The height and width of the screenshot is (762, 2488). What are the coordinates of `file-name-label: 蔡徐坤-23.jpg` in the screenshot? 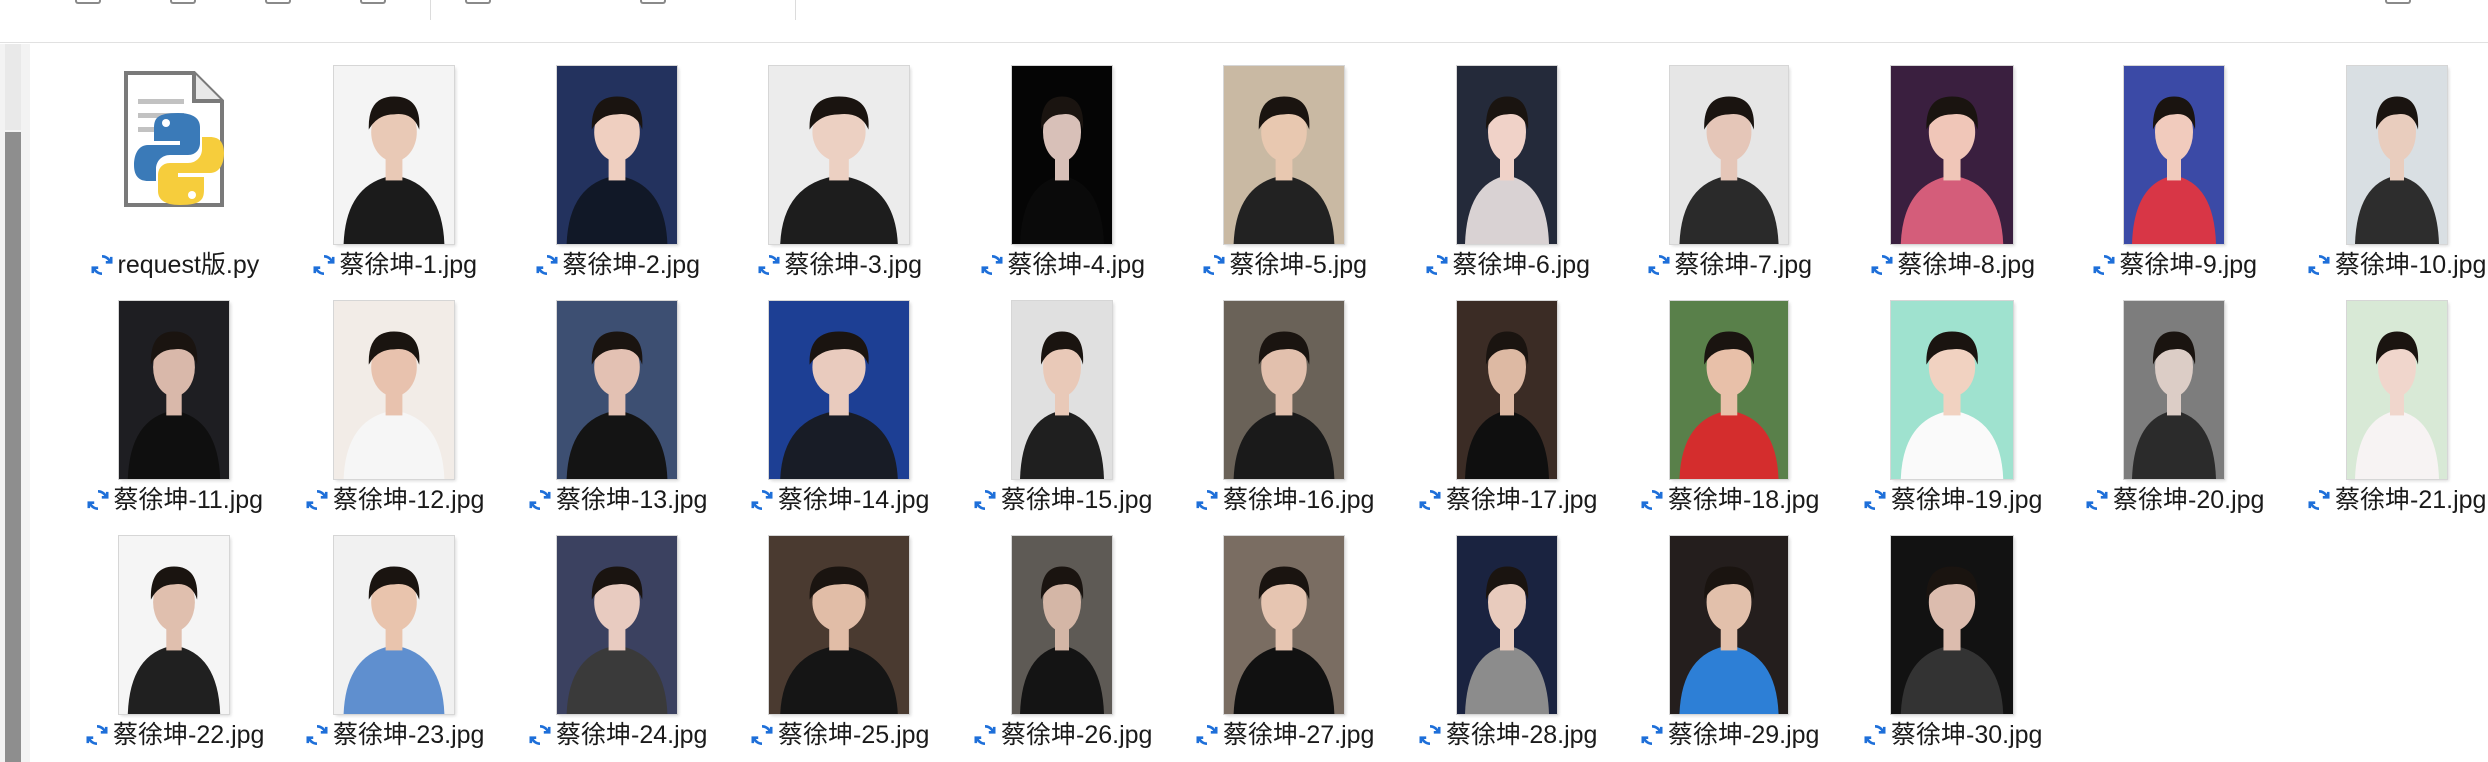 It's located at (394, 735).